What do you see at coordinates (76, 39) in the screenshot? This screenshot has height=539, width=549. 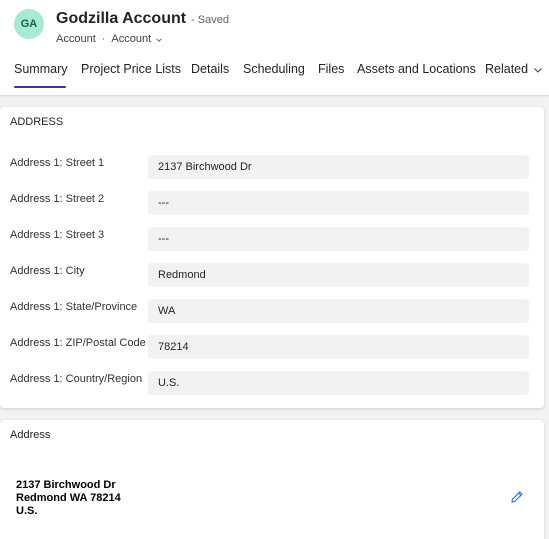 I see `breadcrumb-entity: Account` at bounding box center [76, 39].